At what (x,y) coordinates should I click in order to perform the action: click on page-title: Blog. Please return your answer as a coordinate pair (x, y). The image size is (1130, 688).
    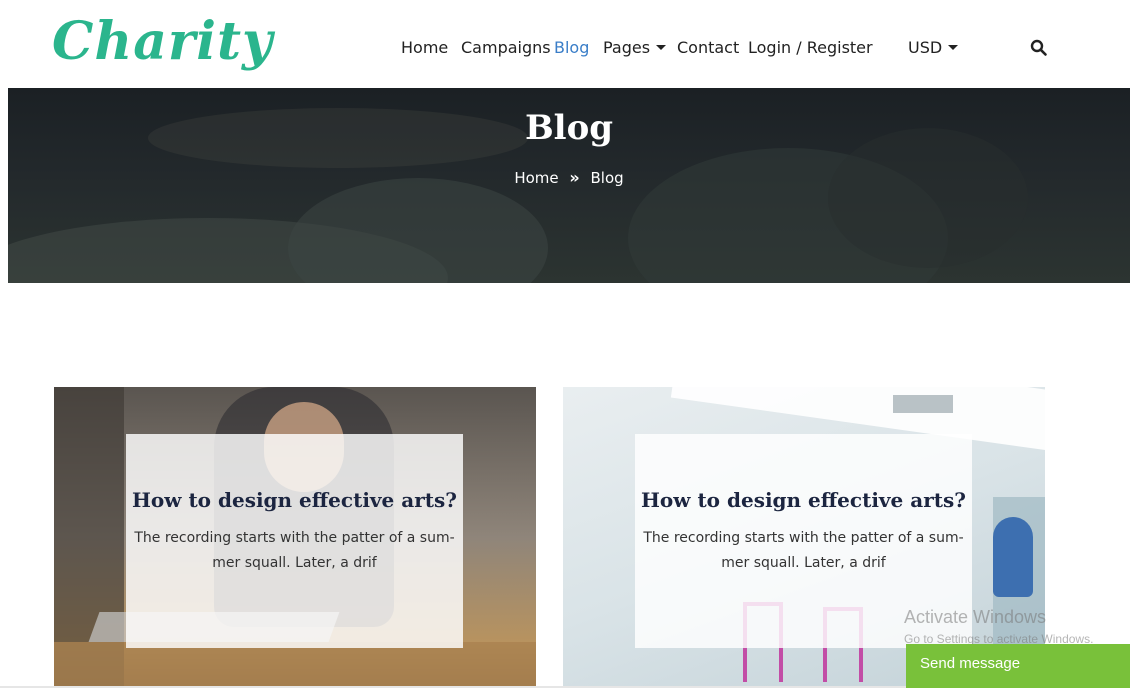
    Looking at the image, I should click on (569, 128).